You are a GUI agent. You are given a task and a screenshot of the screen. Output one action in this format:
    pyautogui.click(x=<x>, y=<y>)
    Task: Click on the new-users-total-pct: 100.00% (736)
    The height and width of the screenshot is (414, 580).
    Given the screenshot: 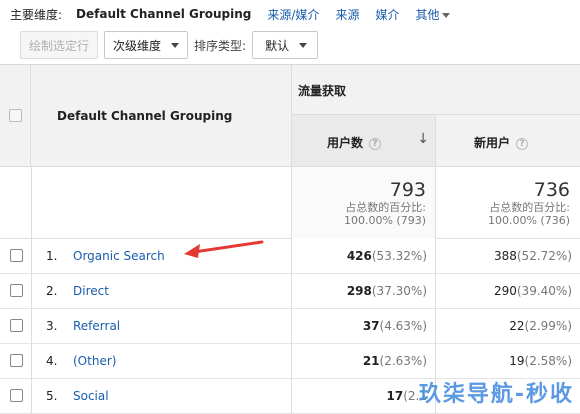 What is the action you would take?
    pyautogui.click(x=528, y=220)
    